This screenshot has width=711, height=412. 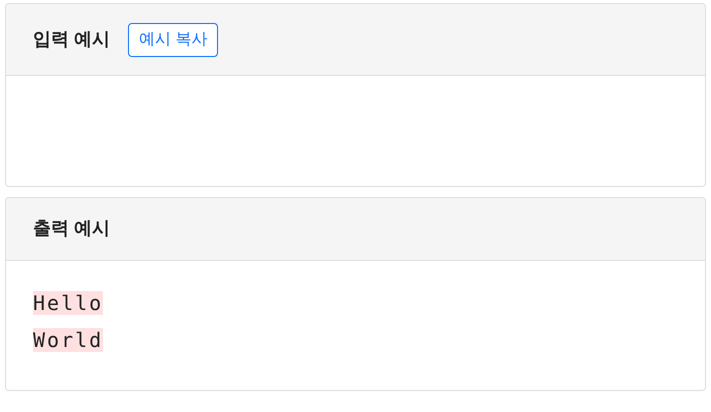 What do you see at coordinates (71, 229) in the screenshot?
I see `card-title: 출력 예시` at bounding box center [71, 229].